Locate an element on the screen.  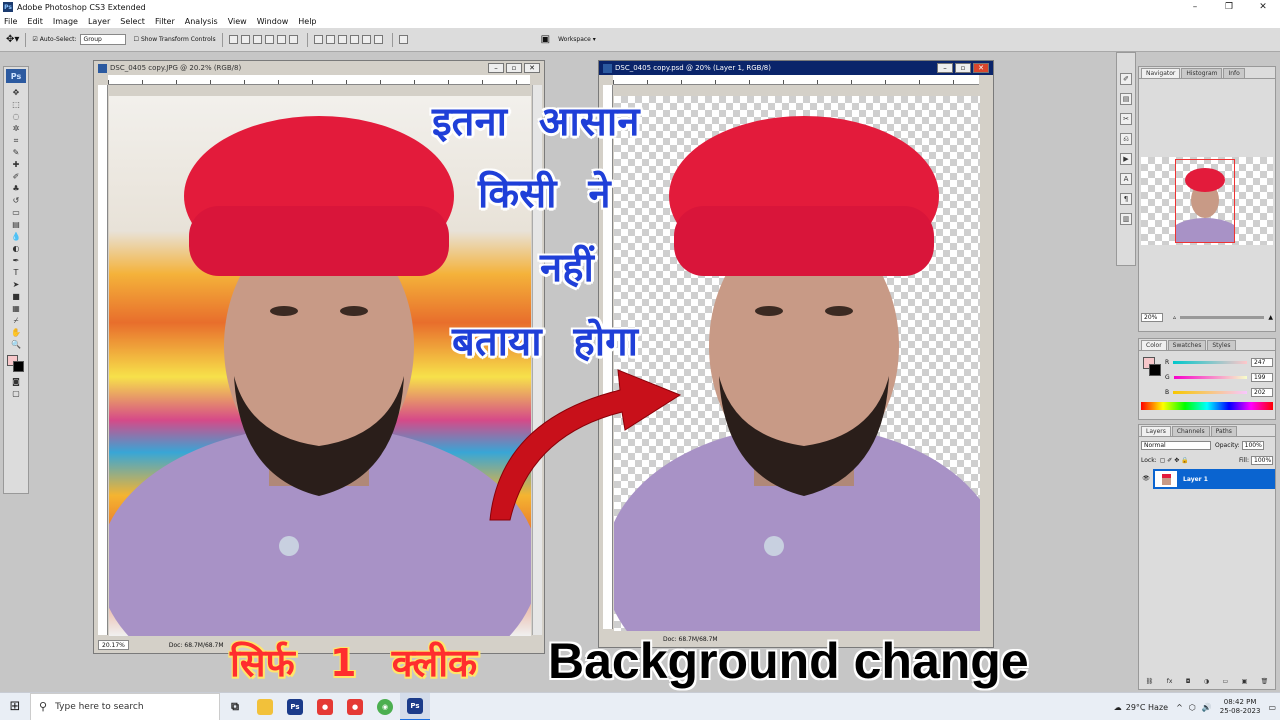
tab-channels: Channels is located at coordinates (1190, 431).